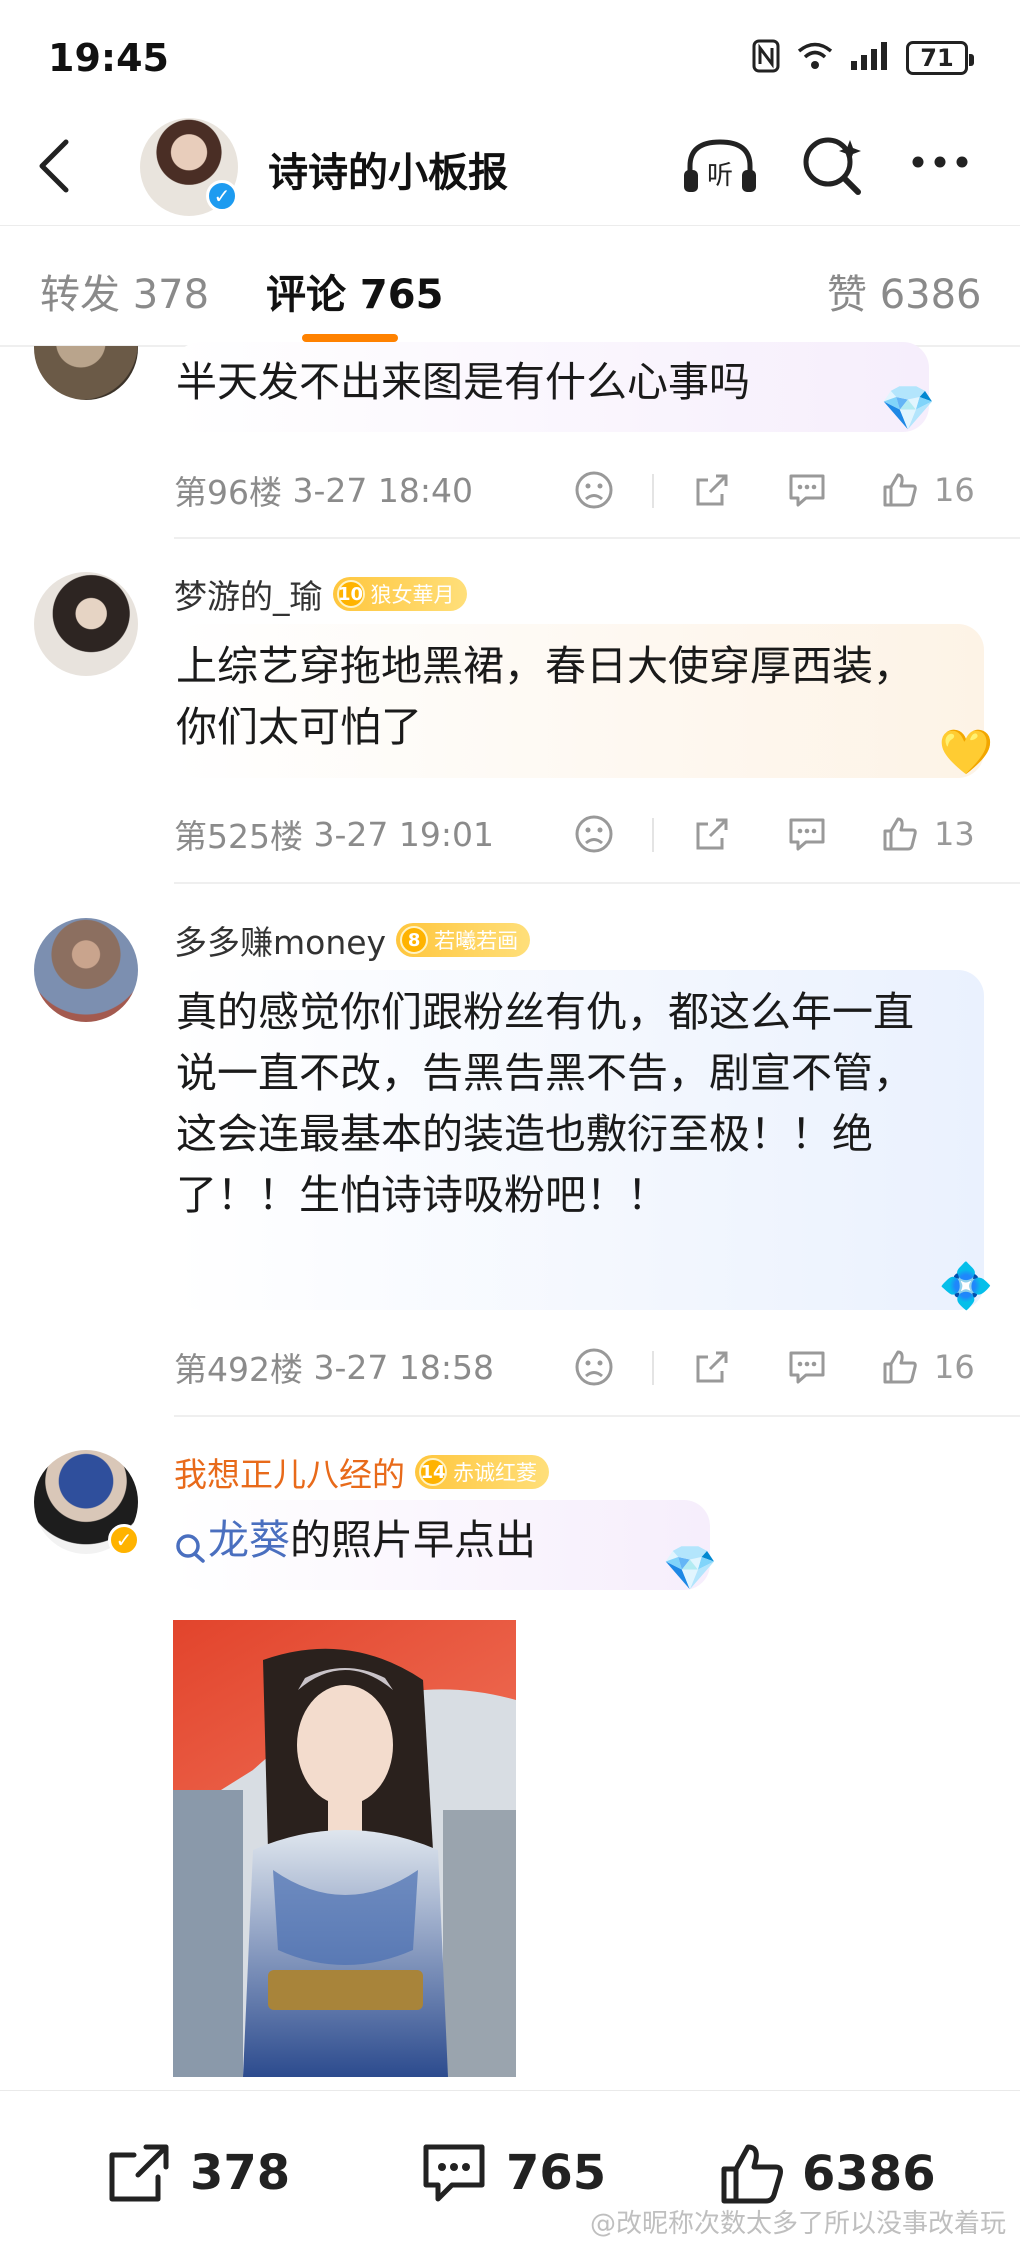 The image size is (1020, 2251). Describe the element at coordinates (388, 173) in the screenshot. I see `page-title: 诗诗的小板报` at that location.